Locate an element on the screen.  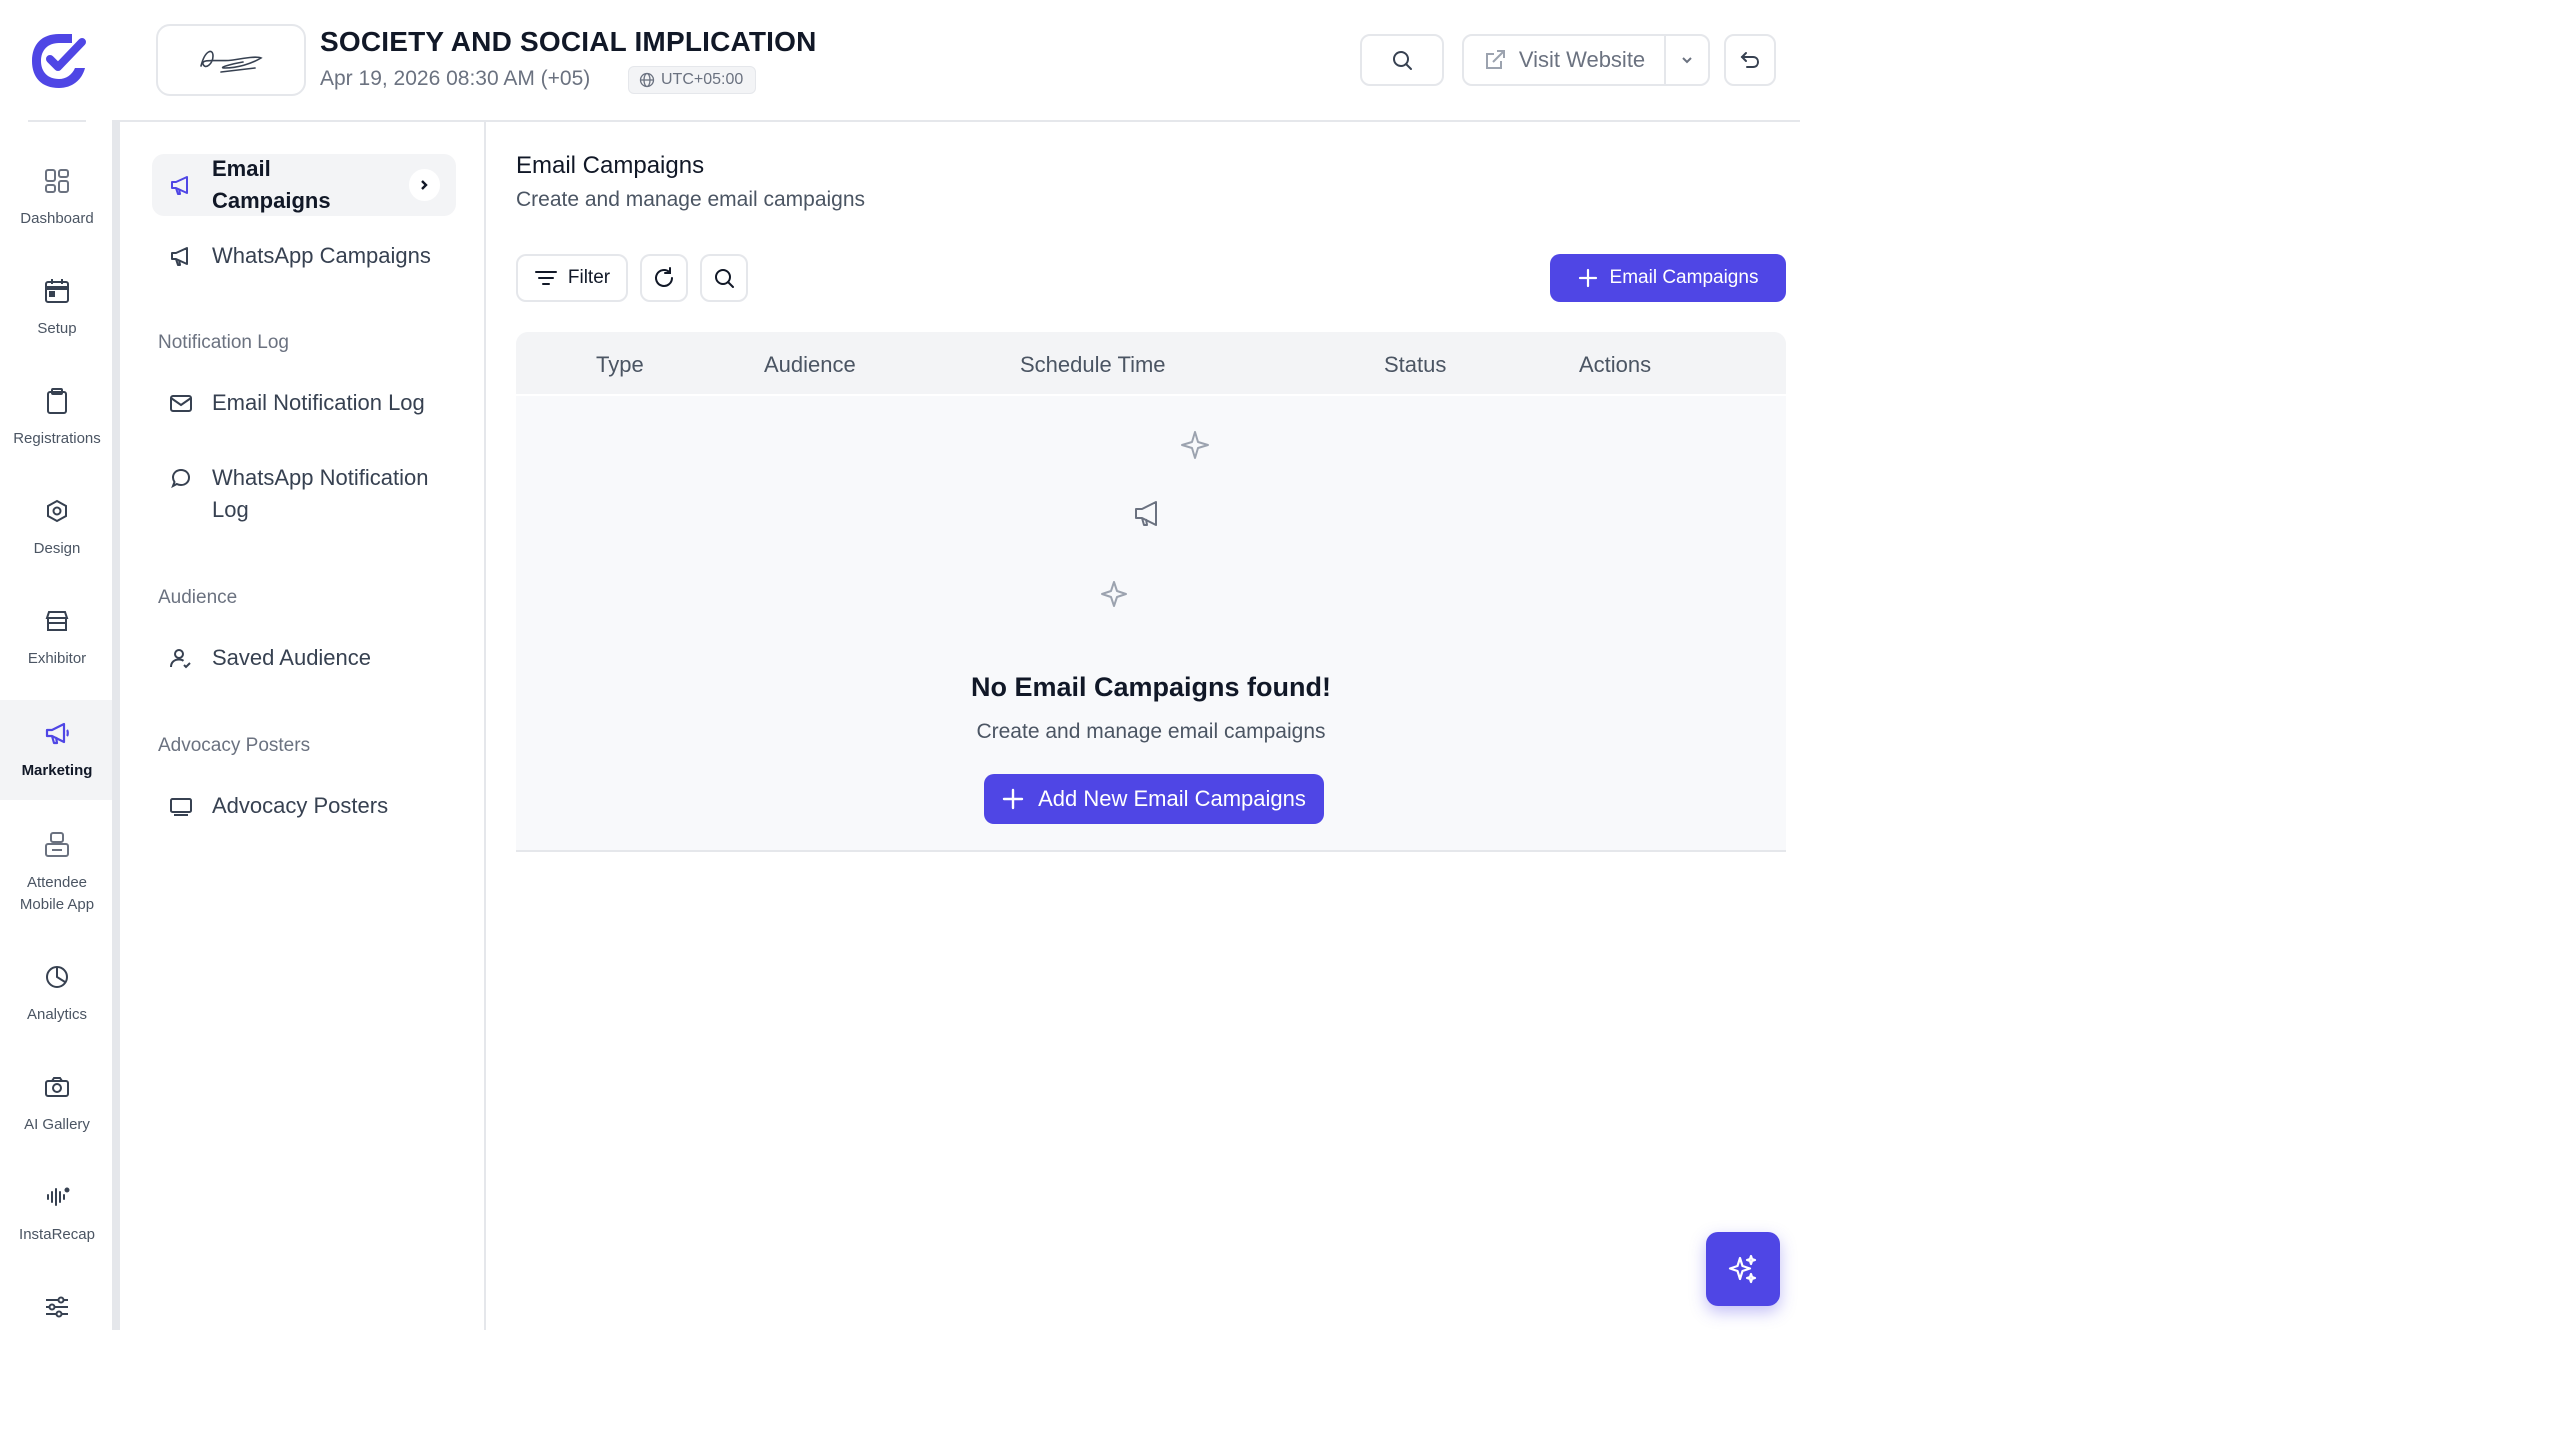
ai-assistant-button is located at coordinates (1743, 1269).